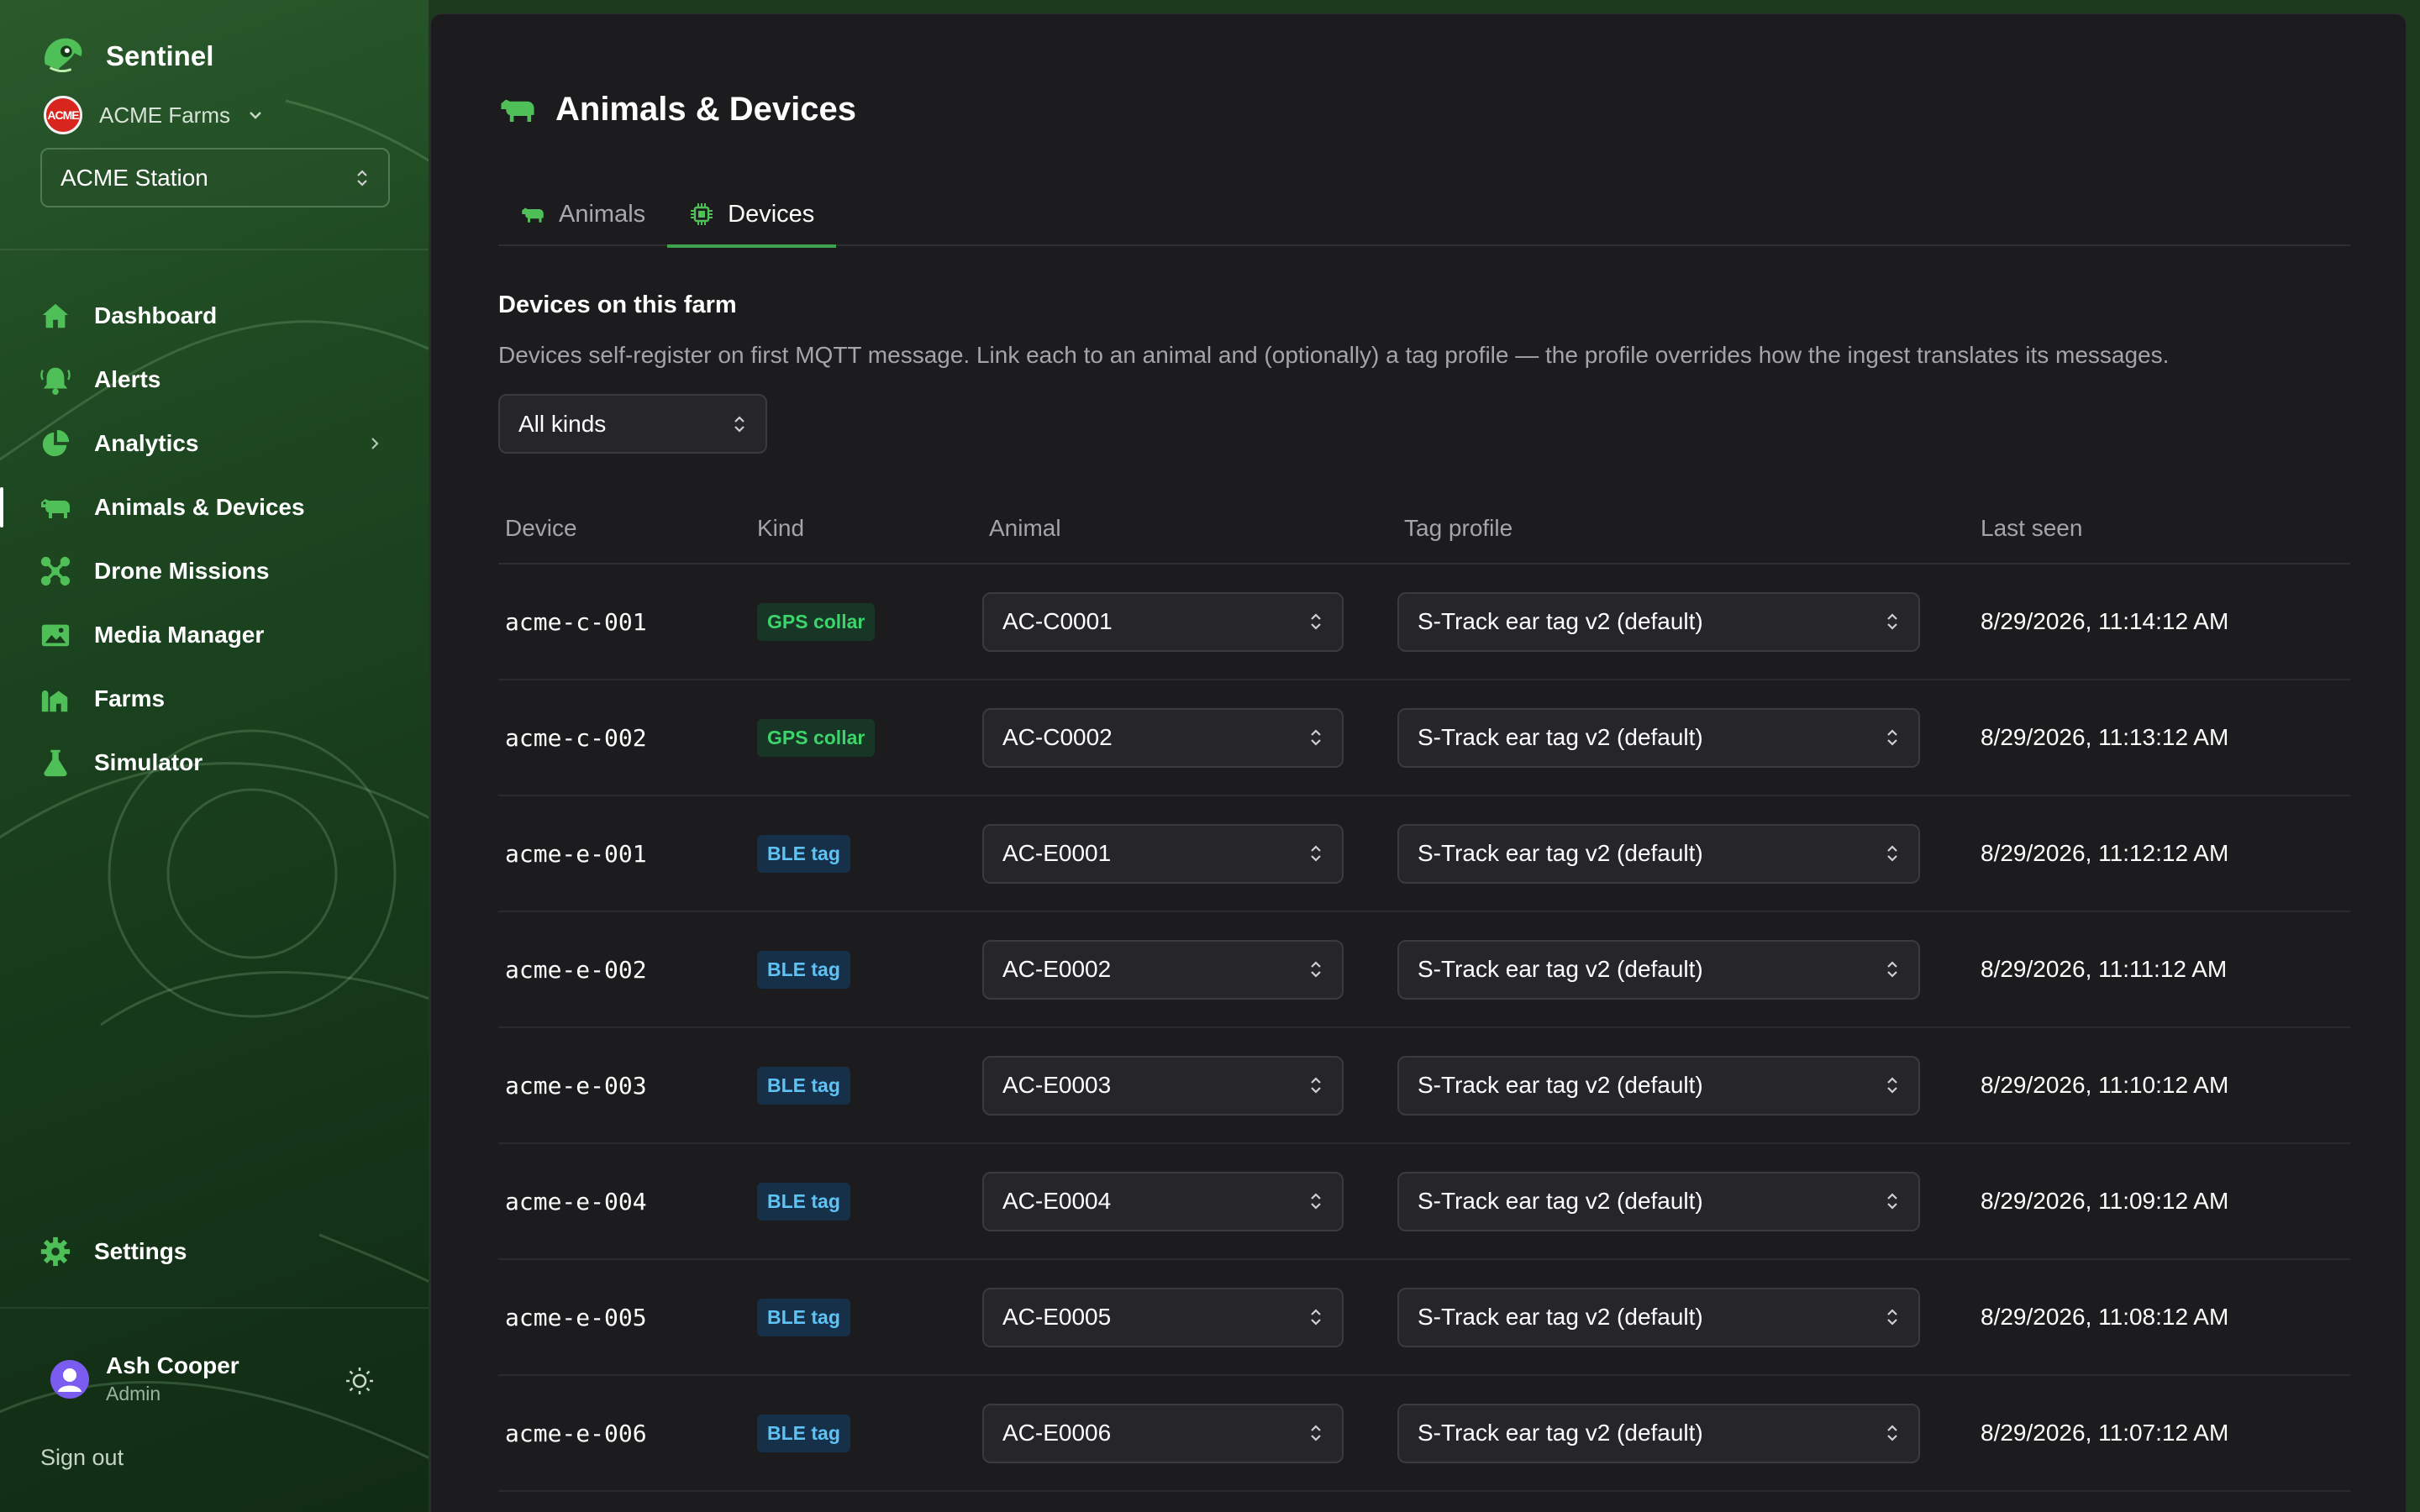 The image size is (2420, 1512). What do you see at coordinates (632, 424) in the screenshot?
I see `kind-filter-select: All kinds` at bounding box center [632, 424].